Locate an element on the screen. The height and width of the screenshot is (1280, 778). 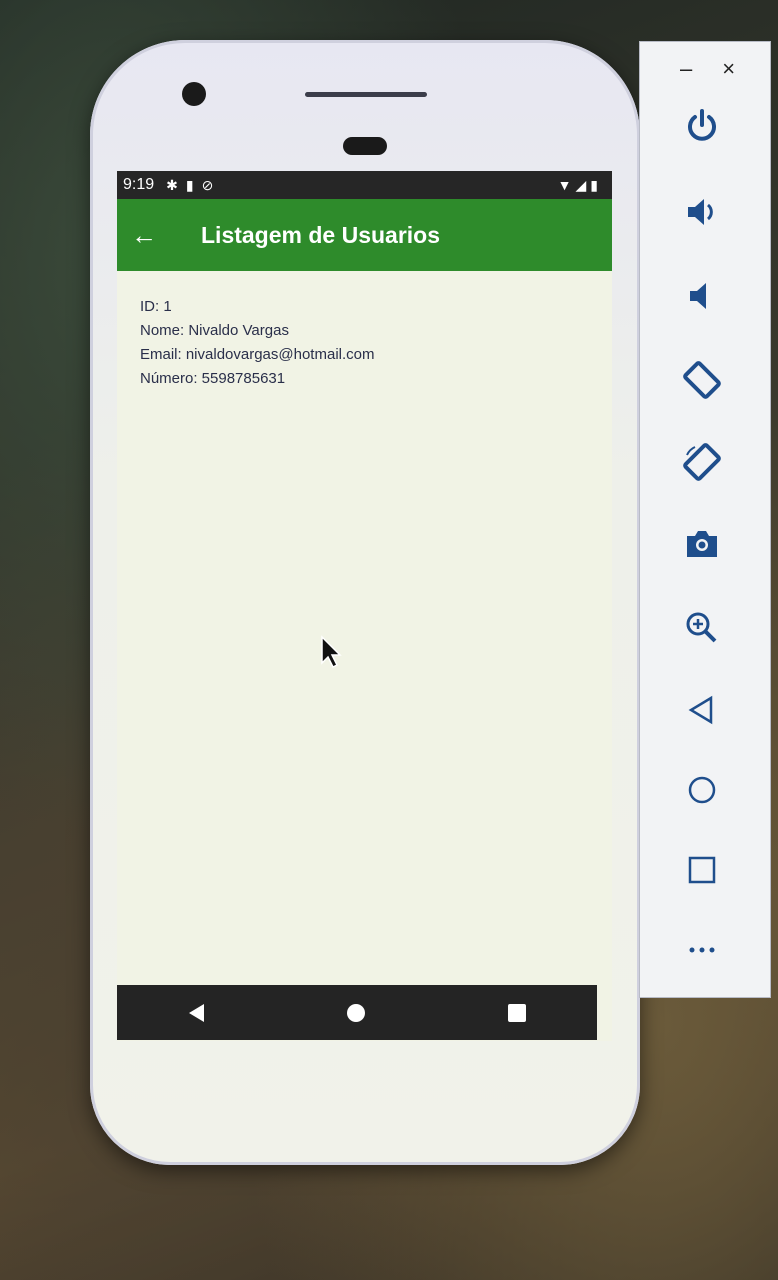
home-icon is located at coordinates (702, 790).